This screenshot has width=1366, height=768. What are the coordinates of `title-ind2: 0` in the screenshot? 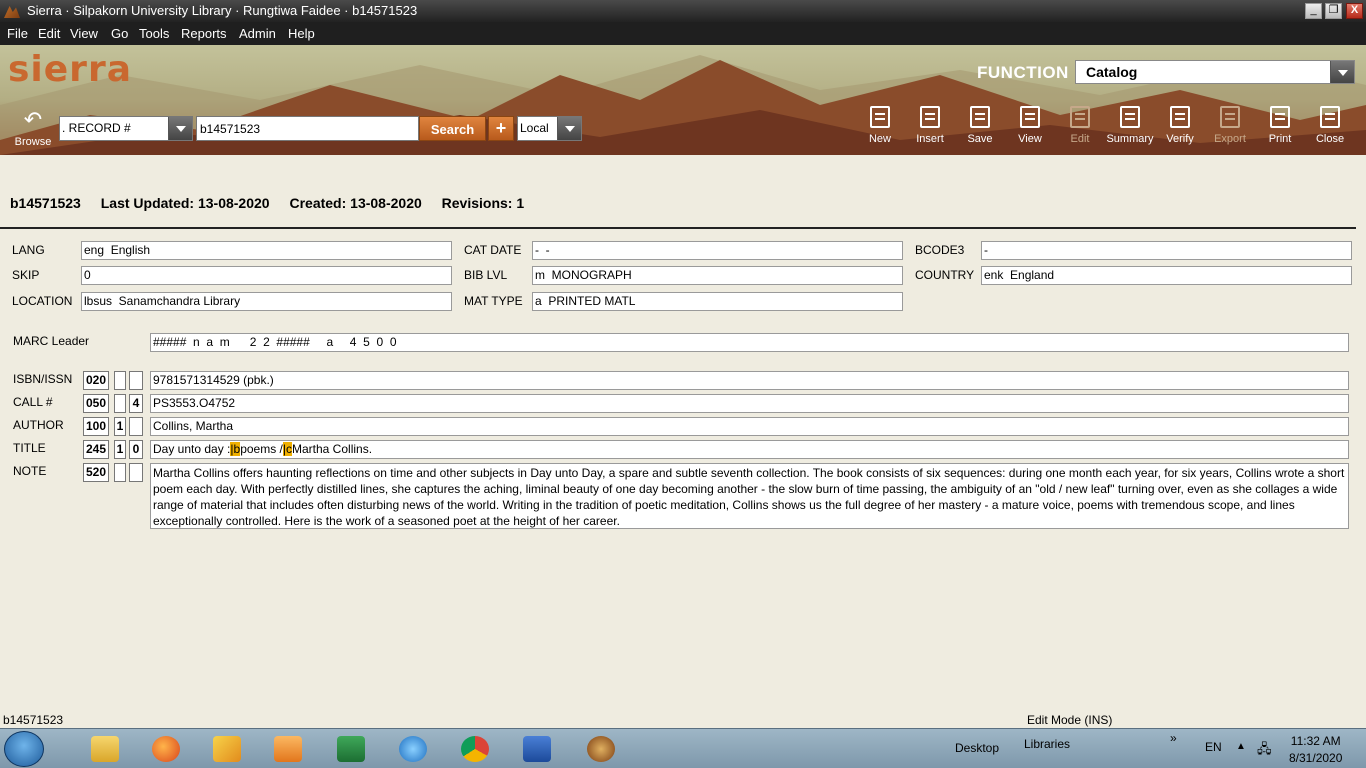 It's located at (136, 449).